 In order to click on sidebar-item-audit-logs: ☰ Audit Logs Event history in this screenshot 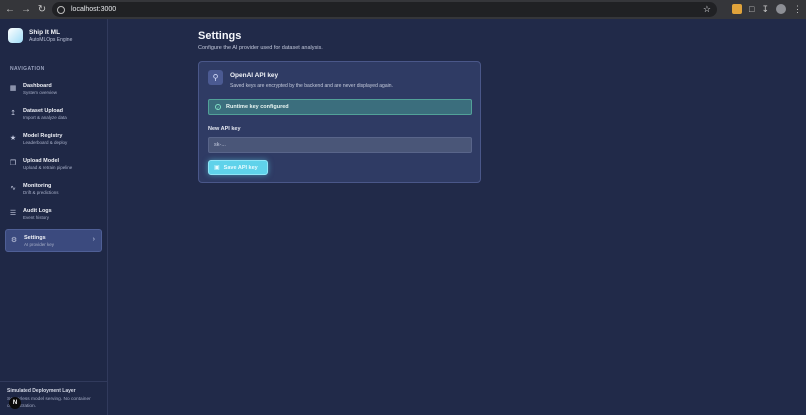, I will do `click(53, 214)`.